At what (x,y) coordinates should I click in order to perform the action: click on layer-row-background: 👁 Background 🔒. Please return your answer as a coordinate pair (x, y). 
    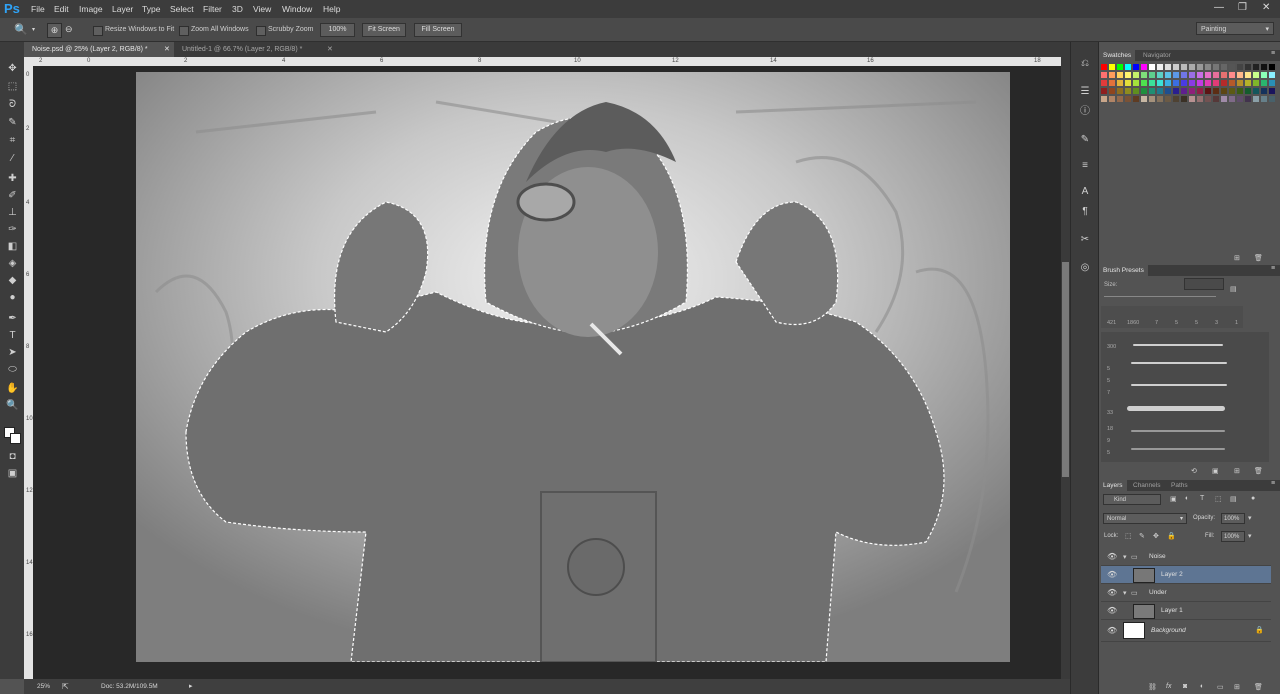
    Looking at the image, I should click on (1186, 631).